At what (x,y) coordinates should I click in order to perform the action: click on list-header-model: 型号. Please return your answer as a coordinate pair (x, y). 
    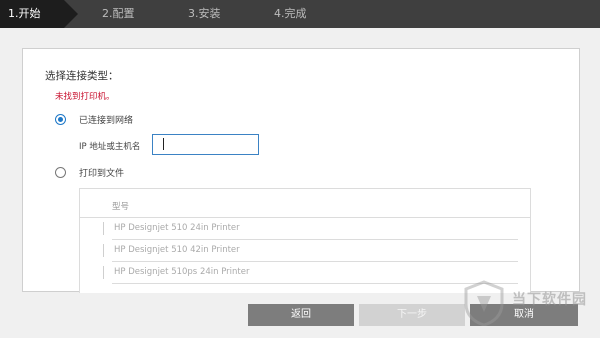
    Looking at the image, I should click on (121, 207).